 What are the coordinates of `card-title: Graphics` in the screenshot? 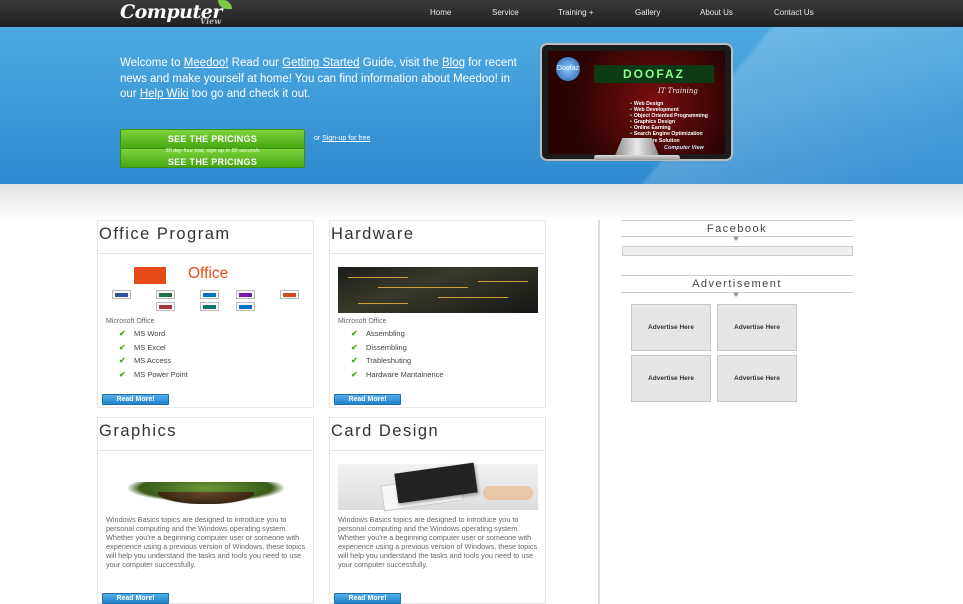 It's located at (138, 431).